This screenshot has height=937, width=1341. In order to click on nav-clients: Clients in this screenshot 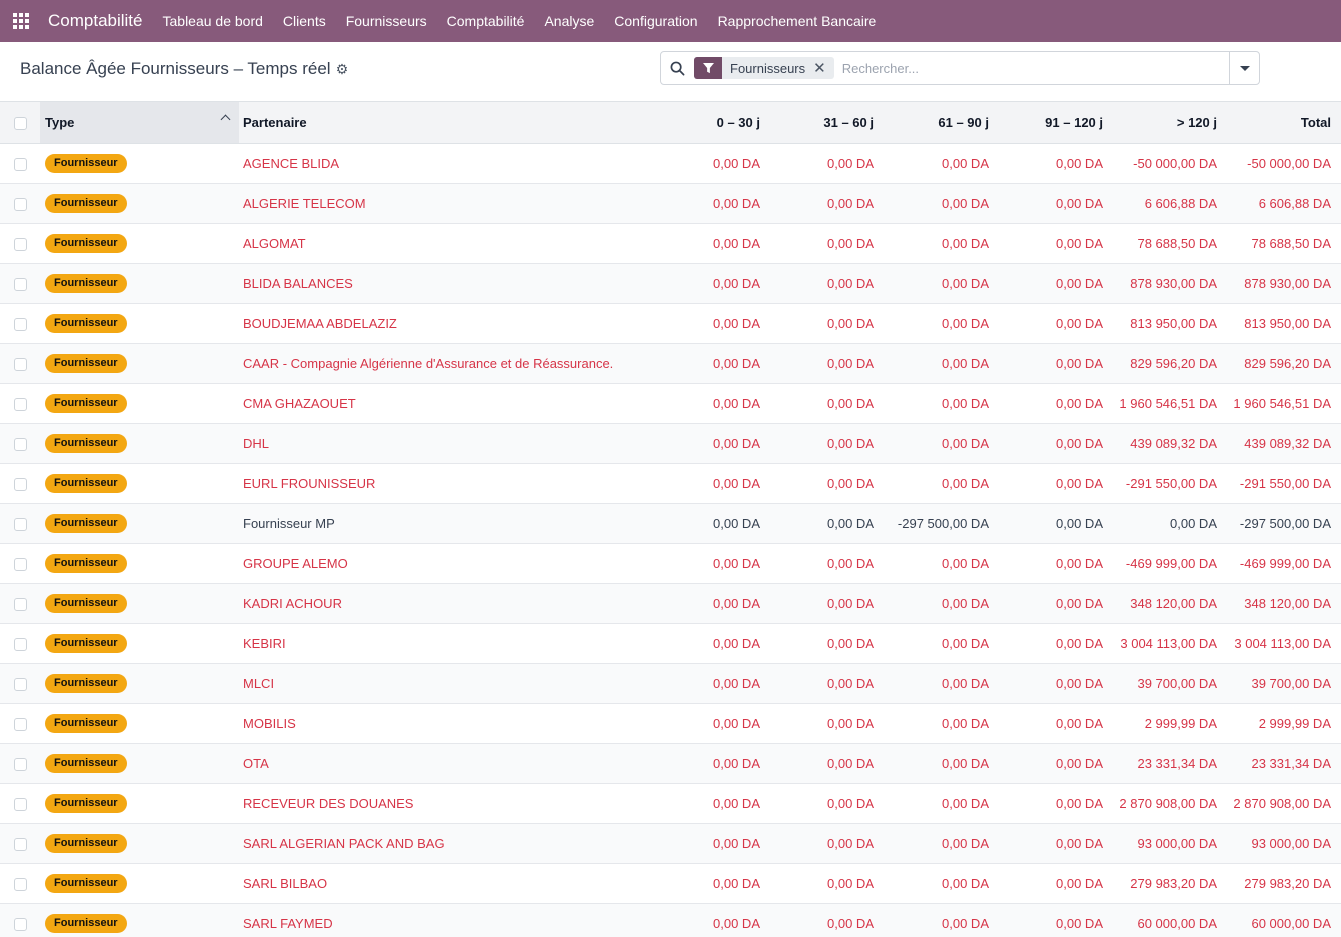, I will do `click(304, 21)`.